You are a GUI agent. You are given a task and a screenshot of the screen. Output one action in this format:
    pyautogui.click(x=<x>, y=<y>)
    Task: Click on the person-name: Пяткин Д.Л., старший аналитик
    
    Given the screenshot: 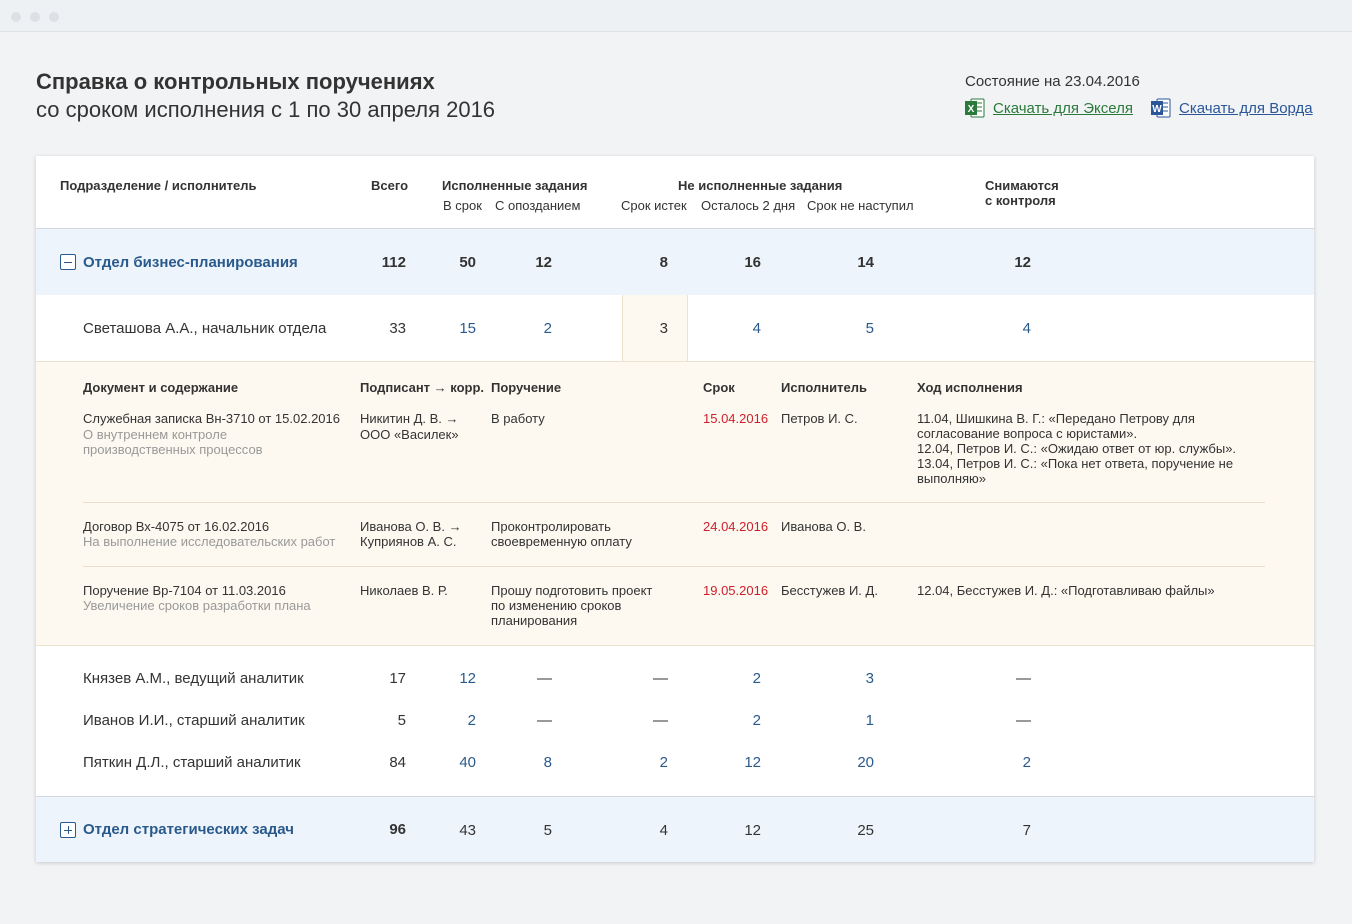 What is the action you would take?
    pyautogui.click(x=192, y=762)
    